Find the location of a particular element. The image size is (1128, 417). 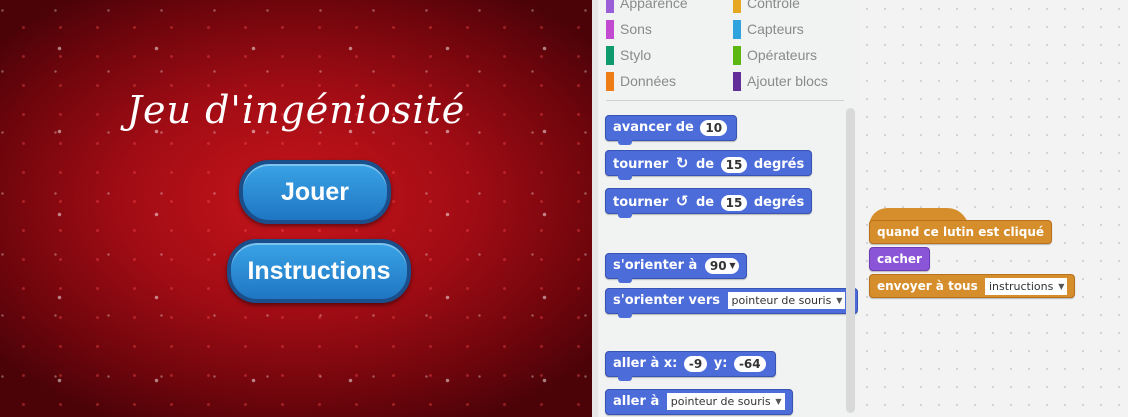

direction-dropdown: 90 is located at coordinates (721, 265).